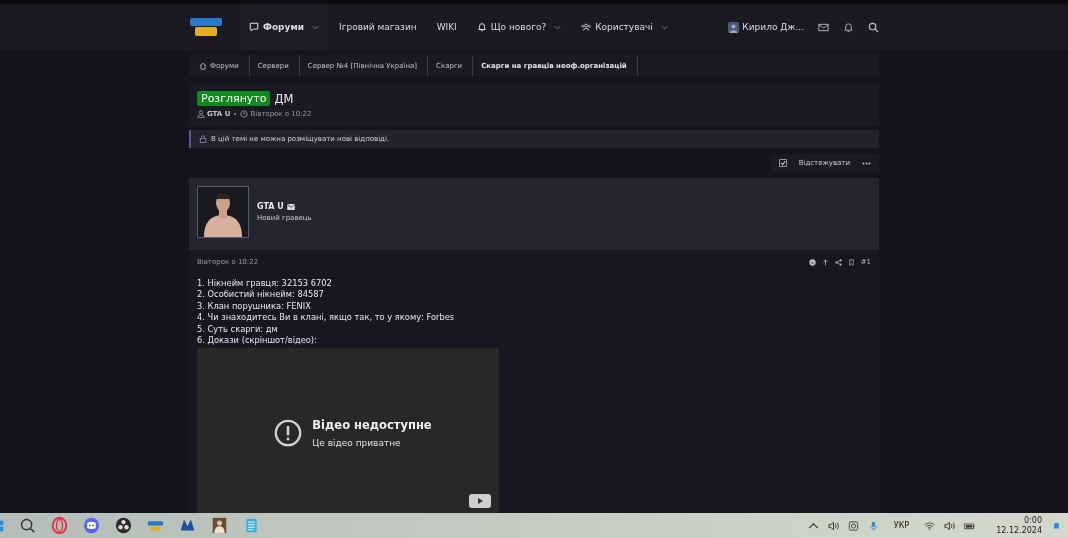 The image size is (1068, 538). I want to click on video-player: Відео недоступне Це відео приватне, so click(348, 430).